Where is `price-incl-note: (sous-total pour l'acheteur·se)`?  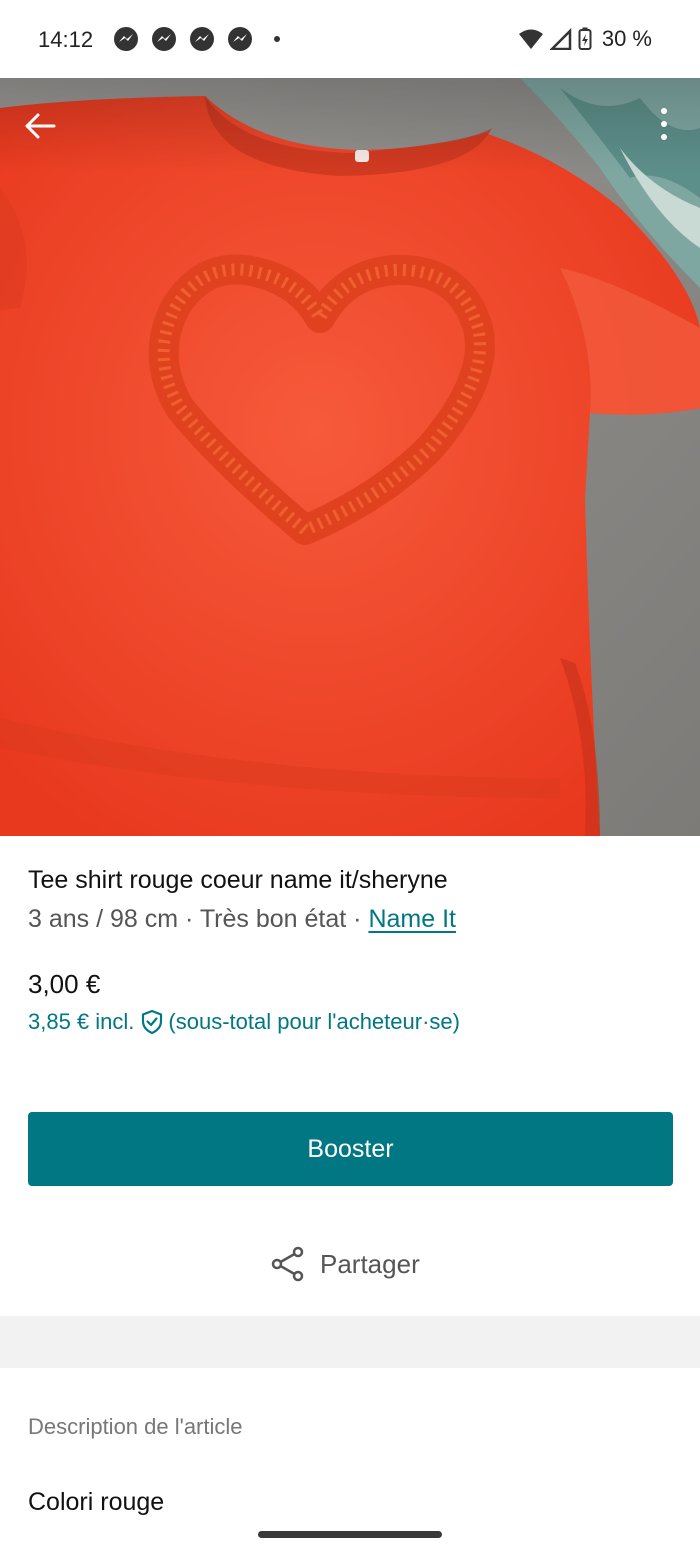 price-incl-note: (sous-total pour l'acheteur·se) is located at coordinates (314, 1021).